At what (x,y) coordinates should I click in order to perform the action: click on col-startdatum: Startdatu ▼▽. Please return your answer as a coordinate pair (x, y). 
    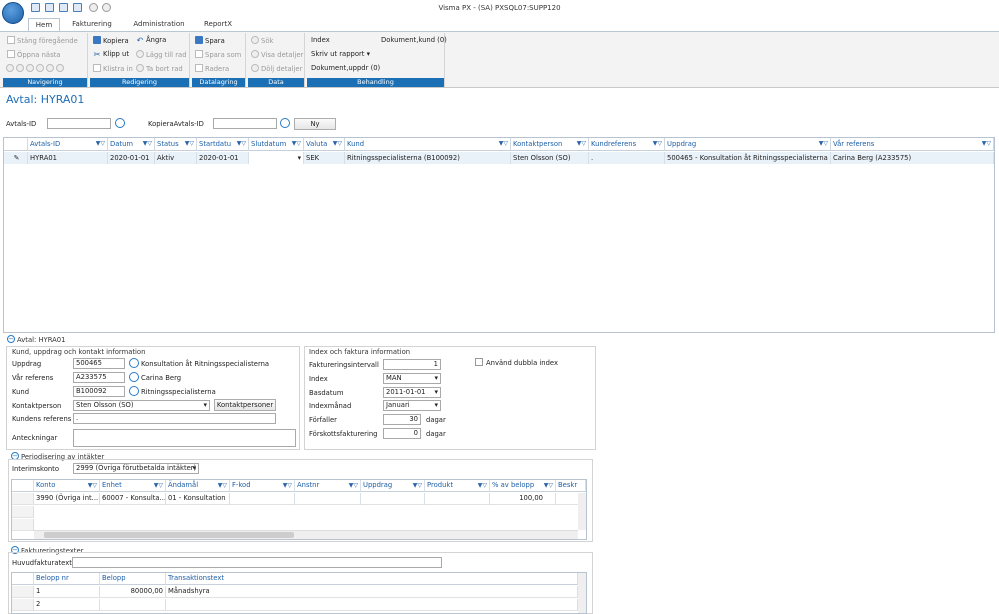
    Looking at the image, I should click on (223, 144).